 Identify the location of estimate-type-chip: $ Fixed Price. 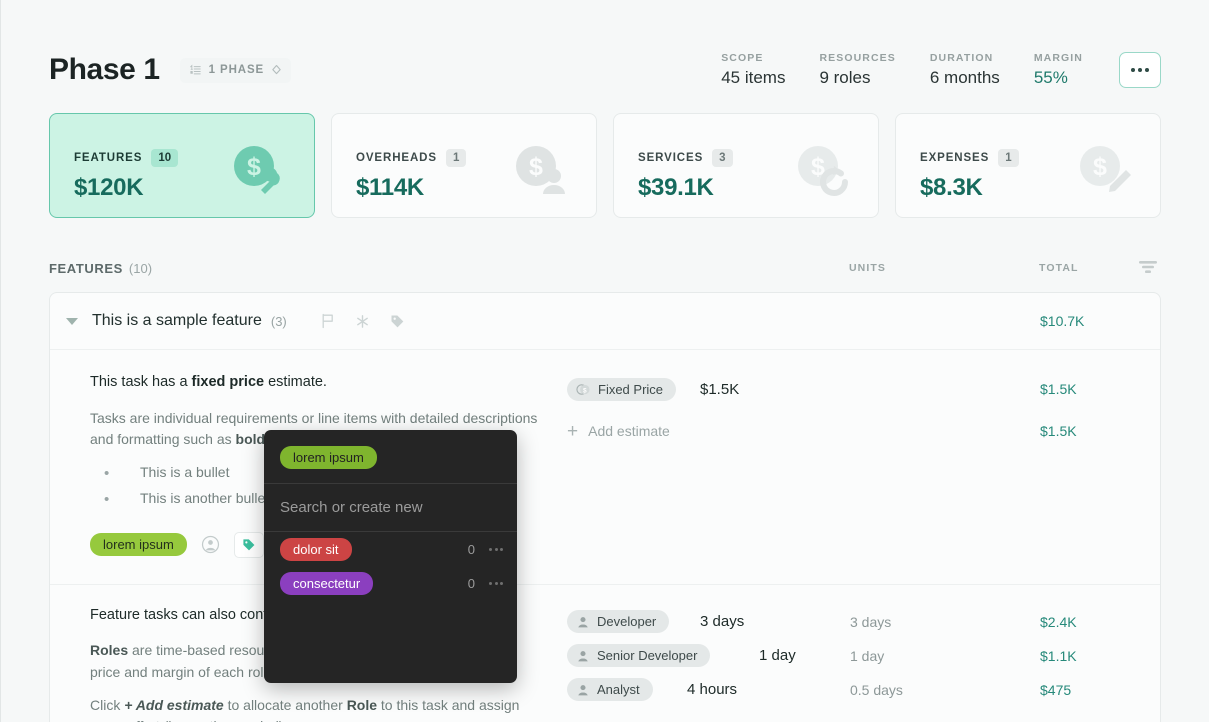
(622, 389).